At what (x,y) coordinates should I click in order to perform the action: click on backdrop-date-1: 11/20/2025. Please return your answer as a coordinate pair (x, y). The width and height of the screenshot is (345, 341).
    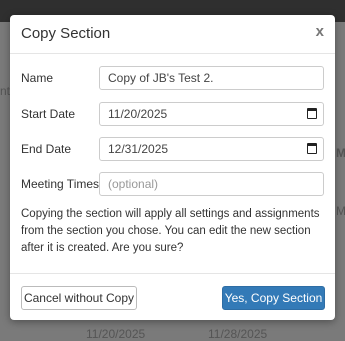
    Looking at the image, I should click on (116, 334).